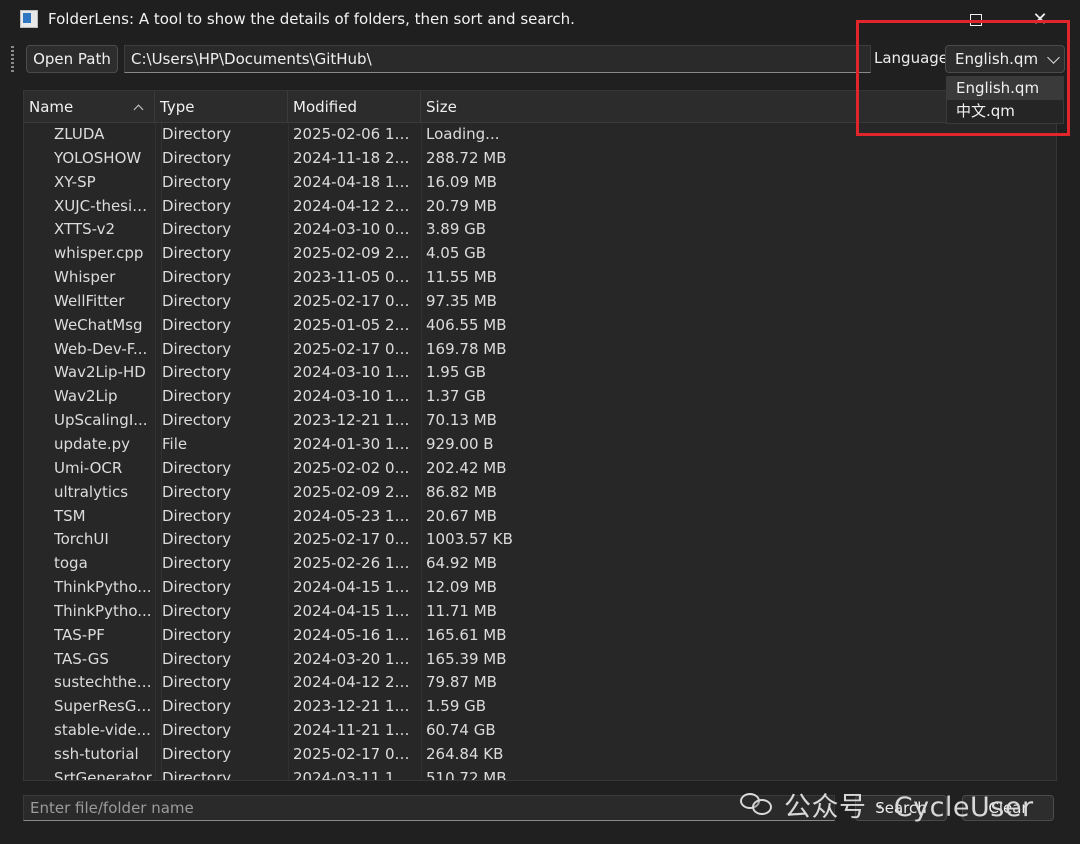 The height and width of the screenshot is (844, 1080). I want to click on cell-name: TorchUI, so click(81, 539).